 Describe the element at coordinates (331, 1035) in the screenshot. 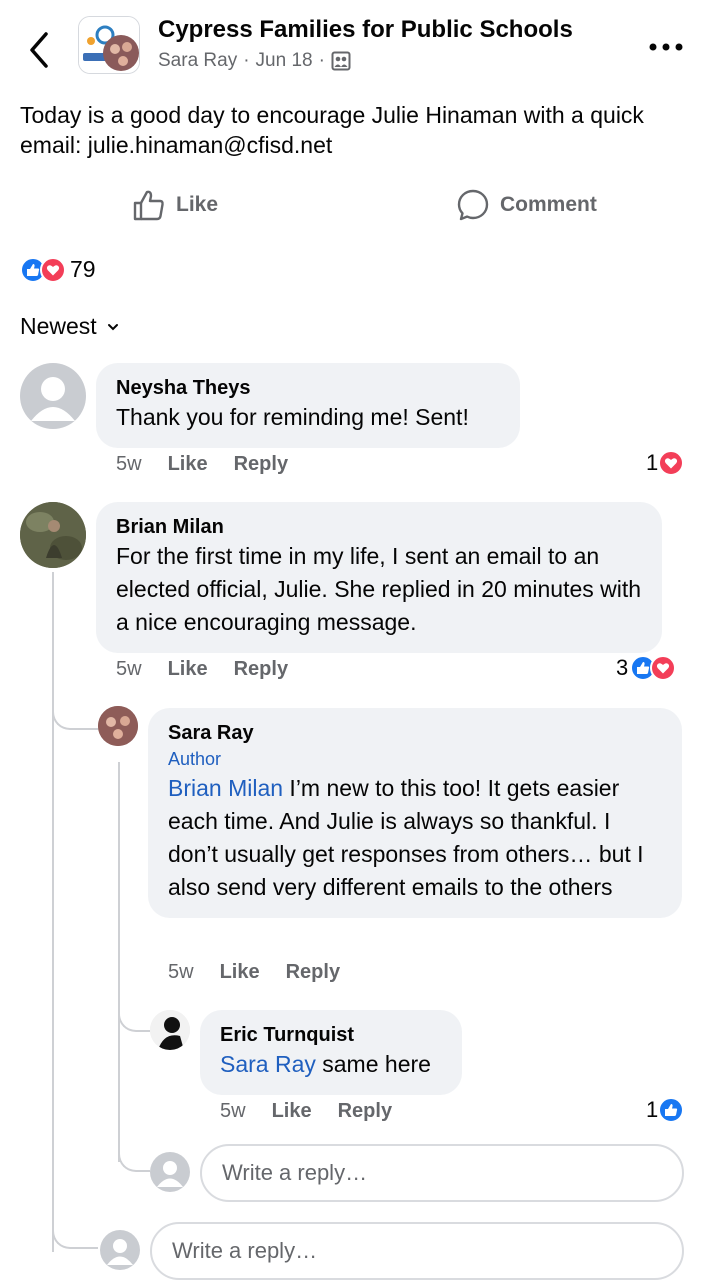

I see `commenter-name: Eric Turnquist` at that location.